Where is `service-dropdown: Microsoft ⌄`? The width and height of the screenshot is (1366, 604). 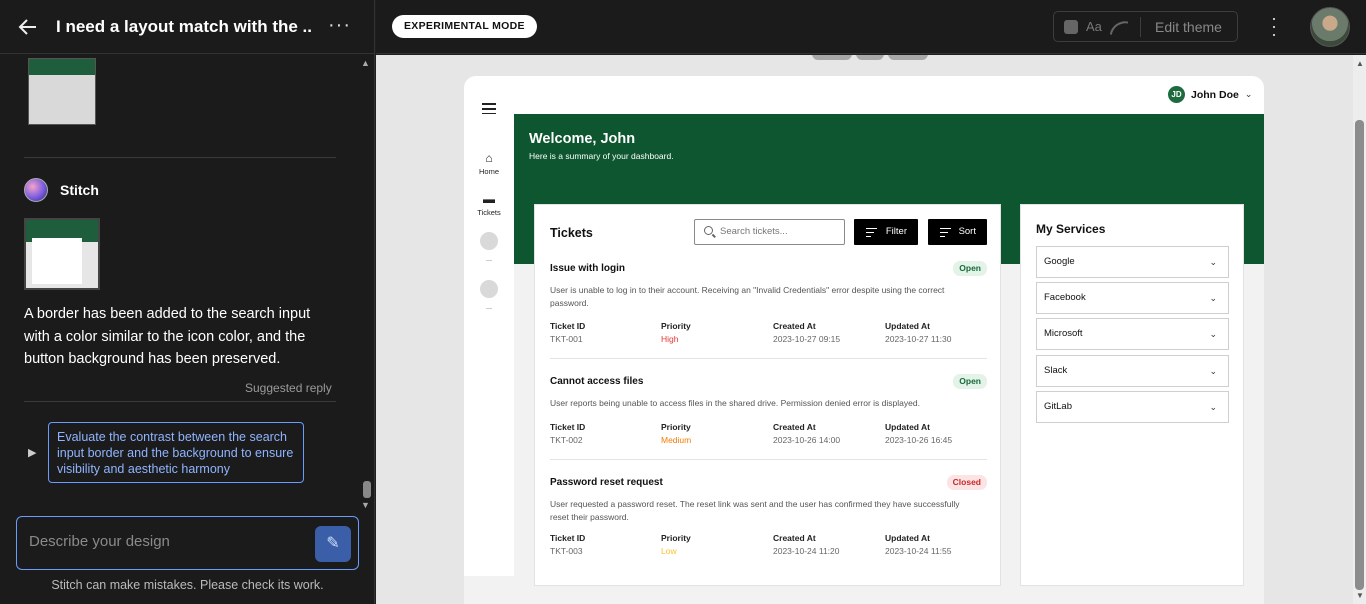
service-dropdown: Microsoft ⌄ is located at coordinates (1132, 334).